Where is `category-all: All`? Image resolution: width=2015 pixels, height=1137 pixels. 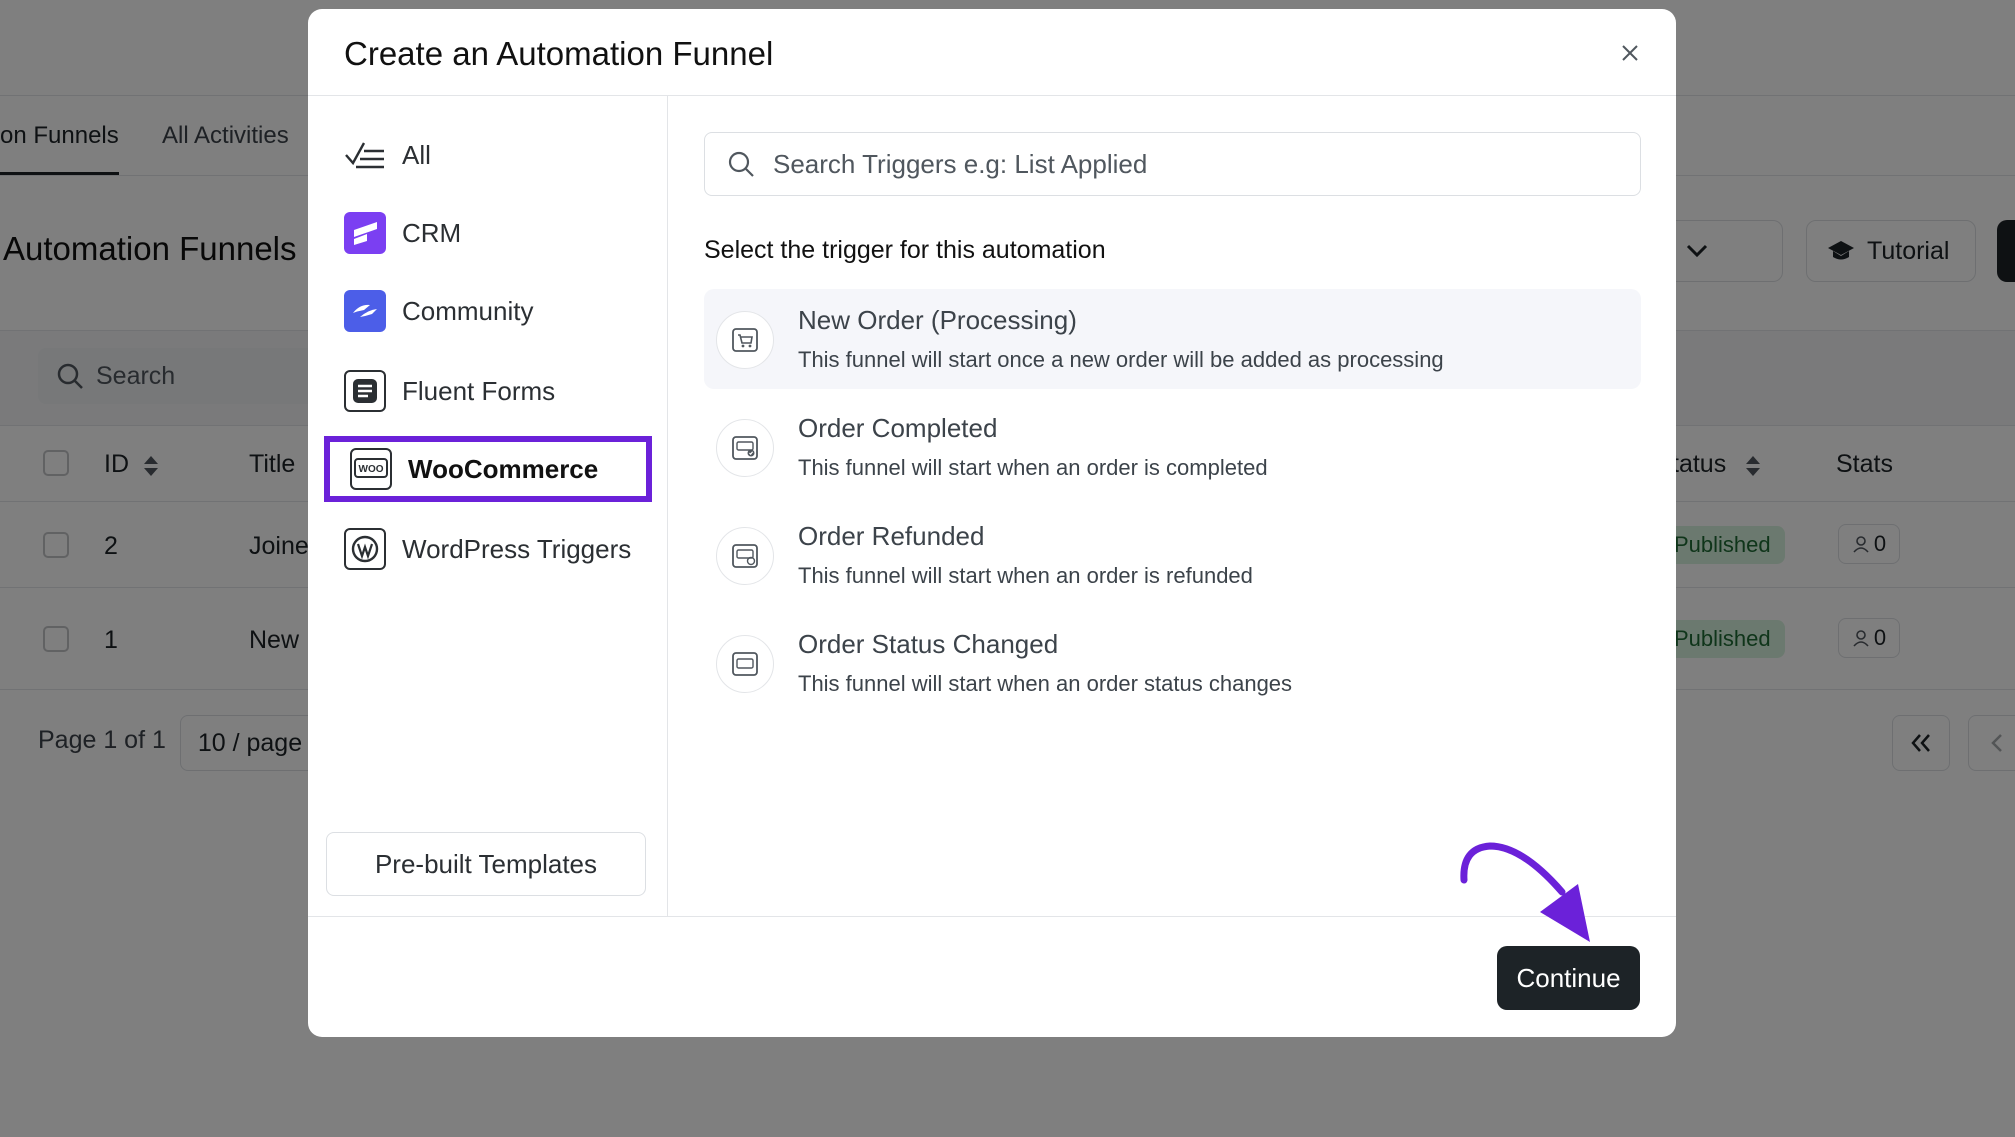
category-all: All is located at coordinates (494, 155).